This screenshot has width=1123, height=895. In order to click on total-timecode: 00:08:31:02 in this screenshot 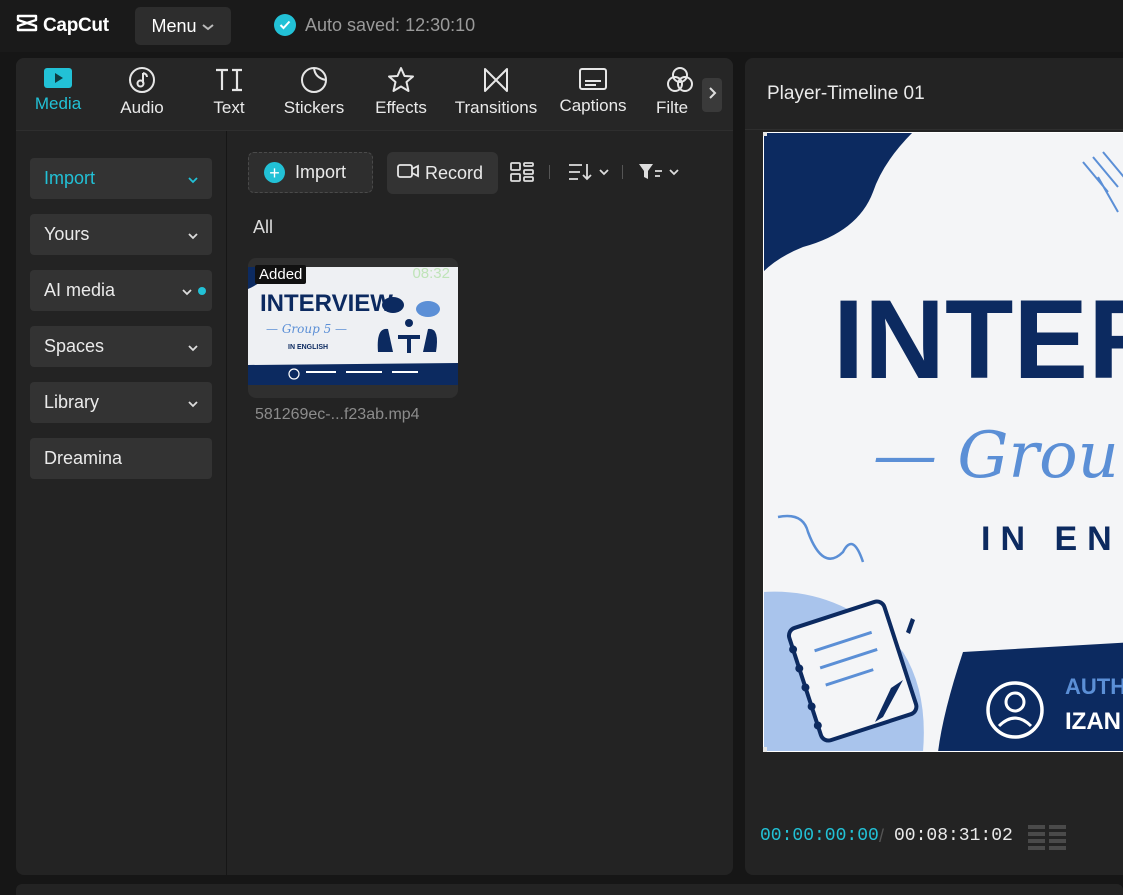, I will do `click(953, 836)`.